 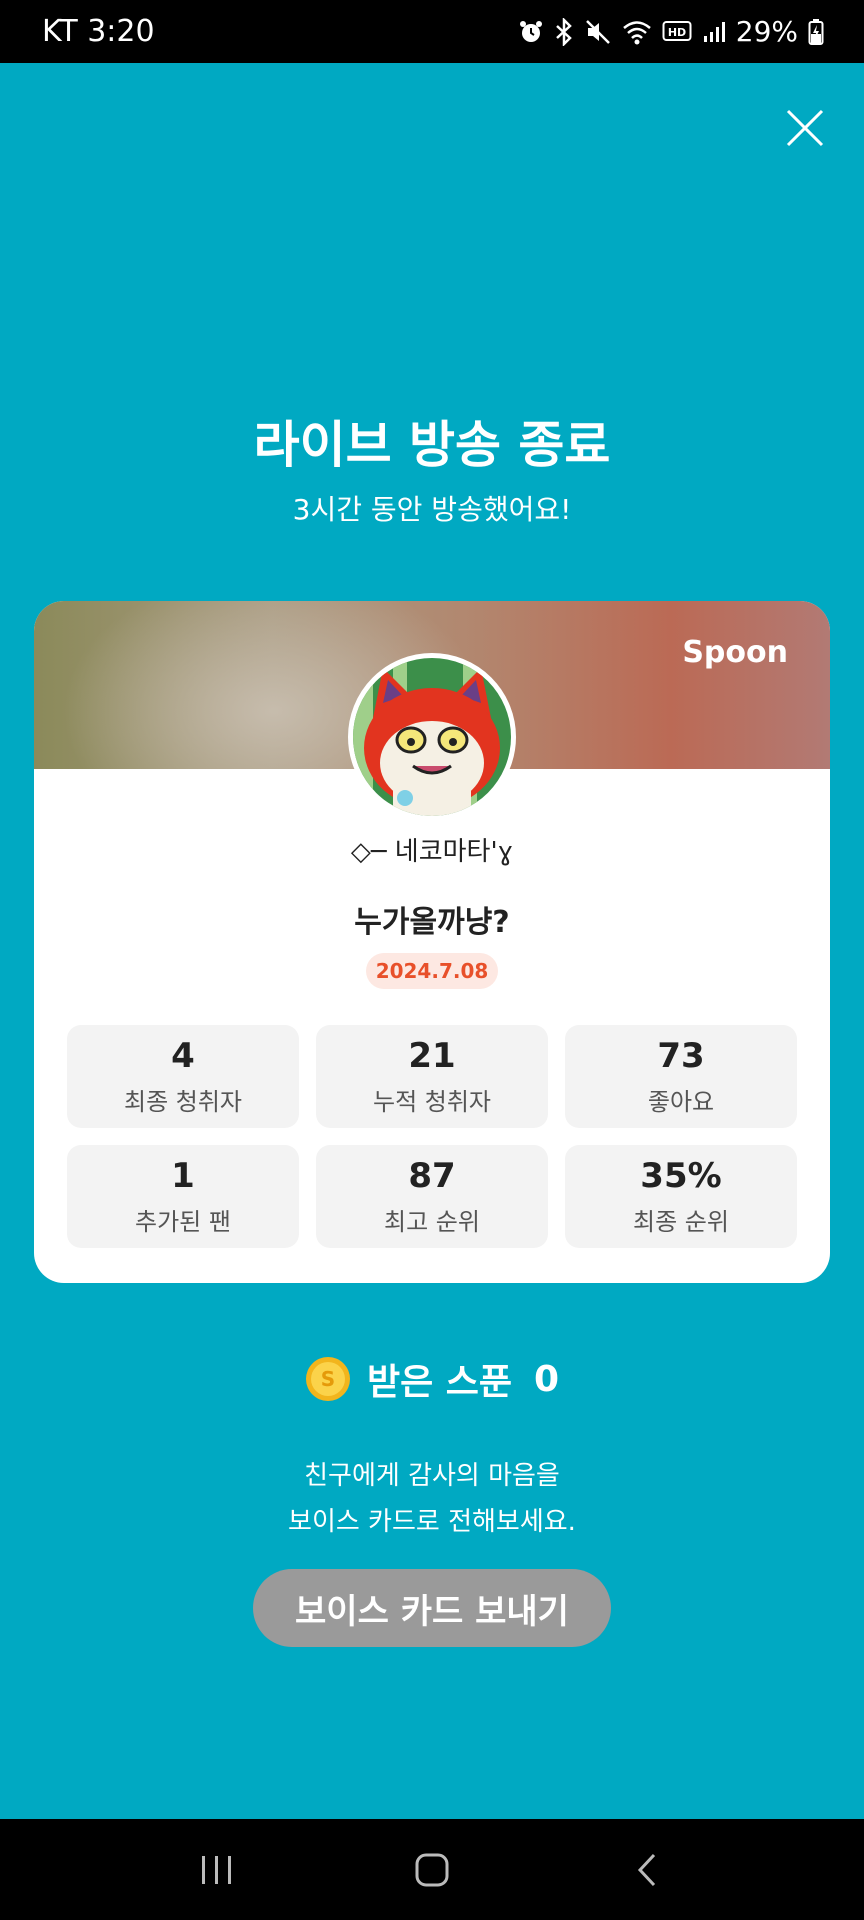 I want to click on thanks-message: 친구에게 감사의 마음을 보이스 카드로 전해보세요., so click(x=432, y=1499).